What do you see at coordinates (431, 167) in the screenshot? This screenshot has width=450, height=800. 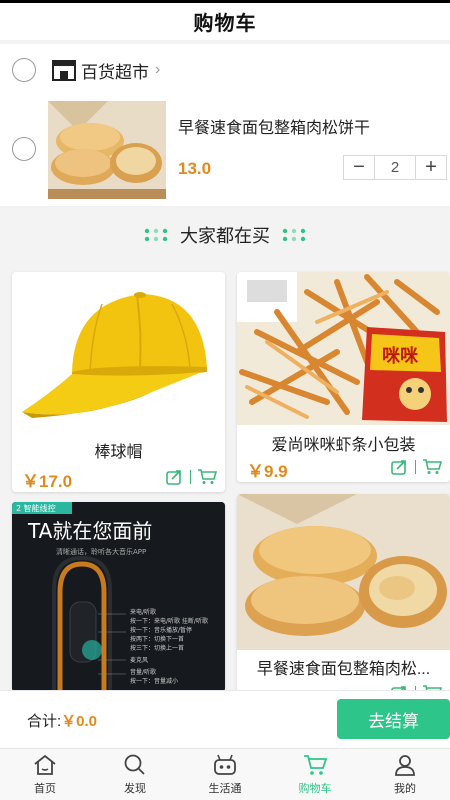 I see `increase-button: +` at bounding box center [431, 167].